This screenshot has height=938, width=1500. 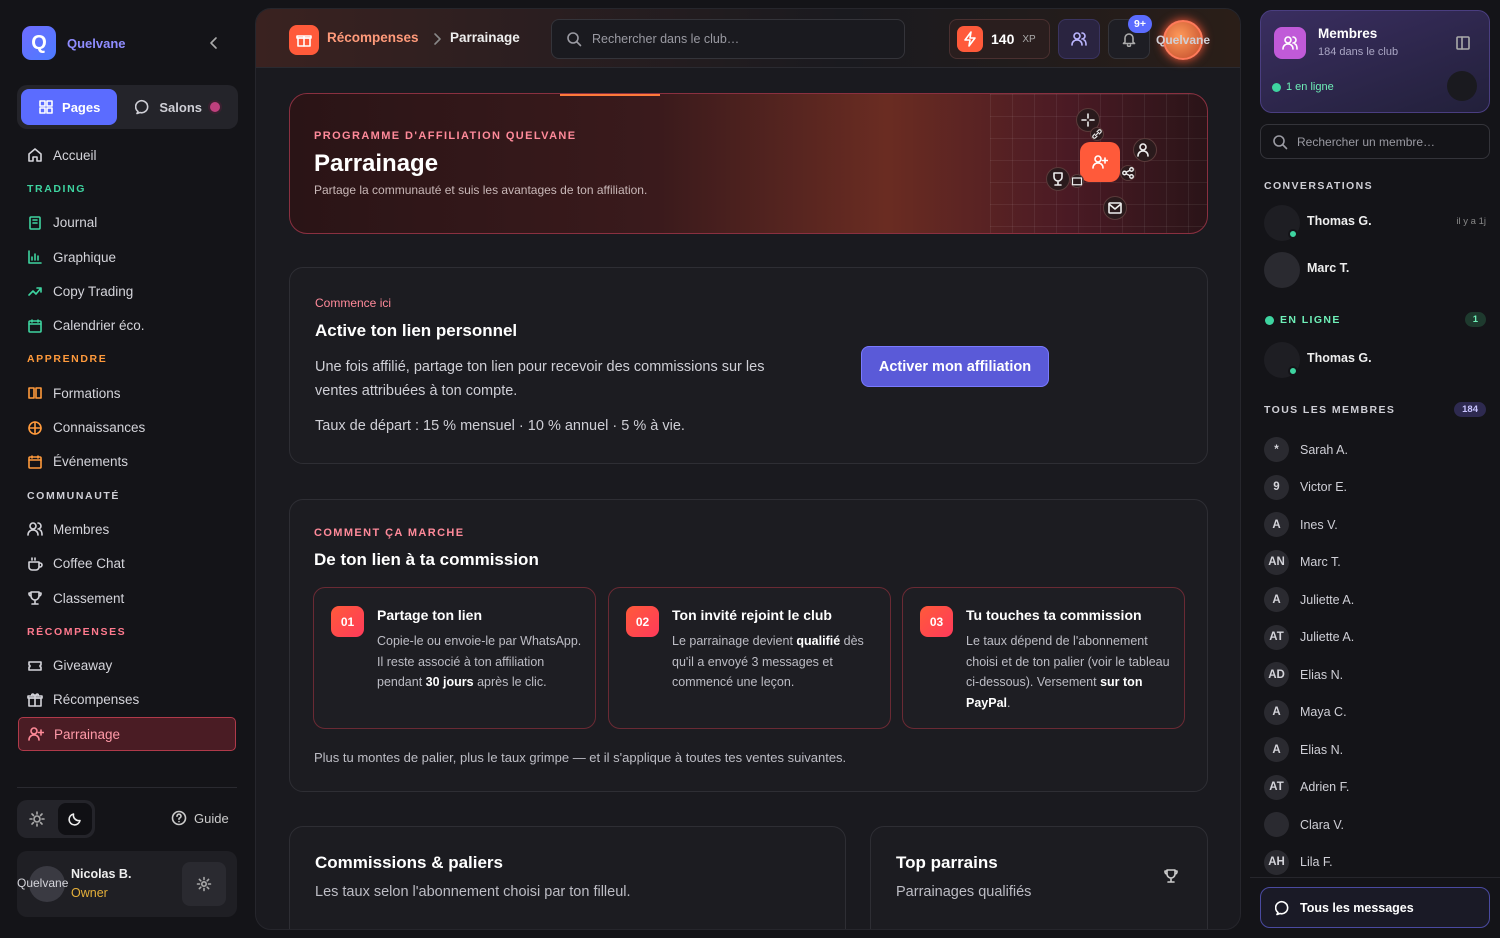 What do you see at coordinates (75, 819) in the screenshot?
I see `moon-icon` at bounding box center [75, 819].